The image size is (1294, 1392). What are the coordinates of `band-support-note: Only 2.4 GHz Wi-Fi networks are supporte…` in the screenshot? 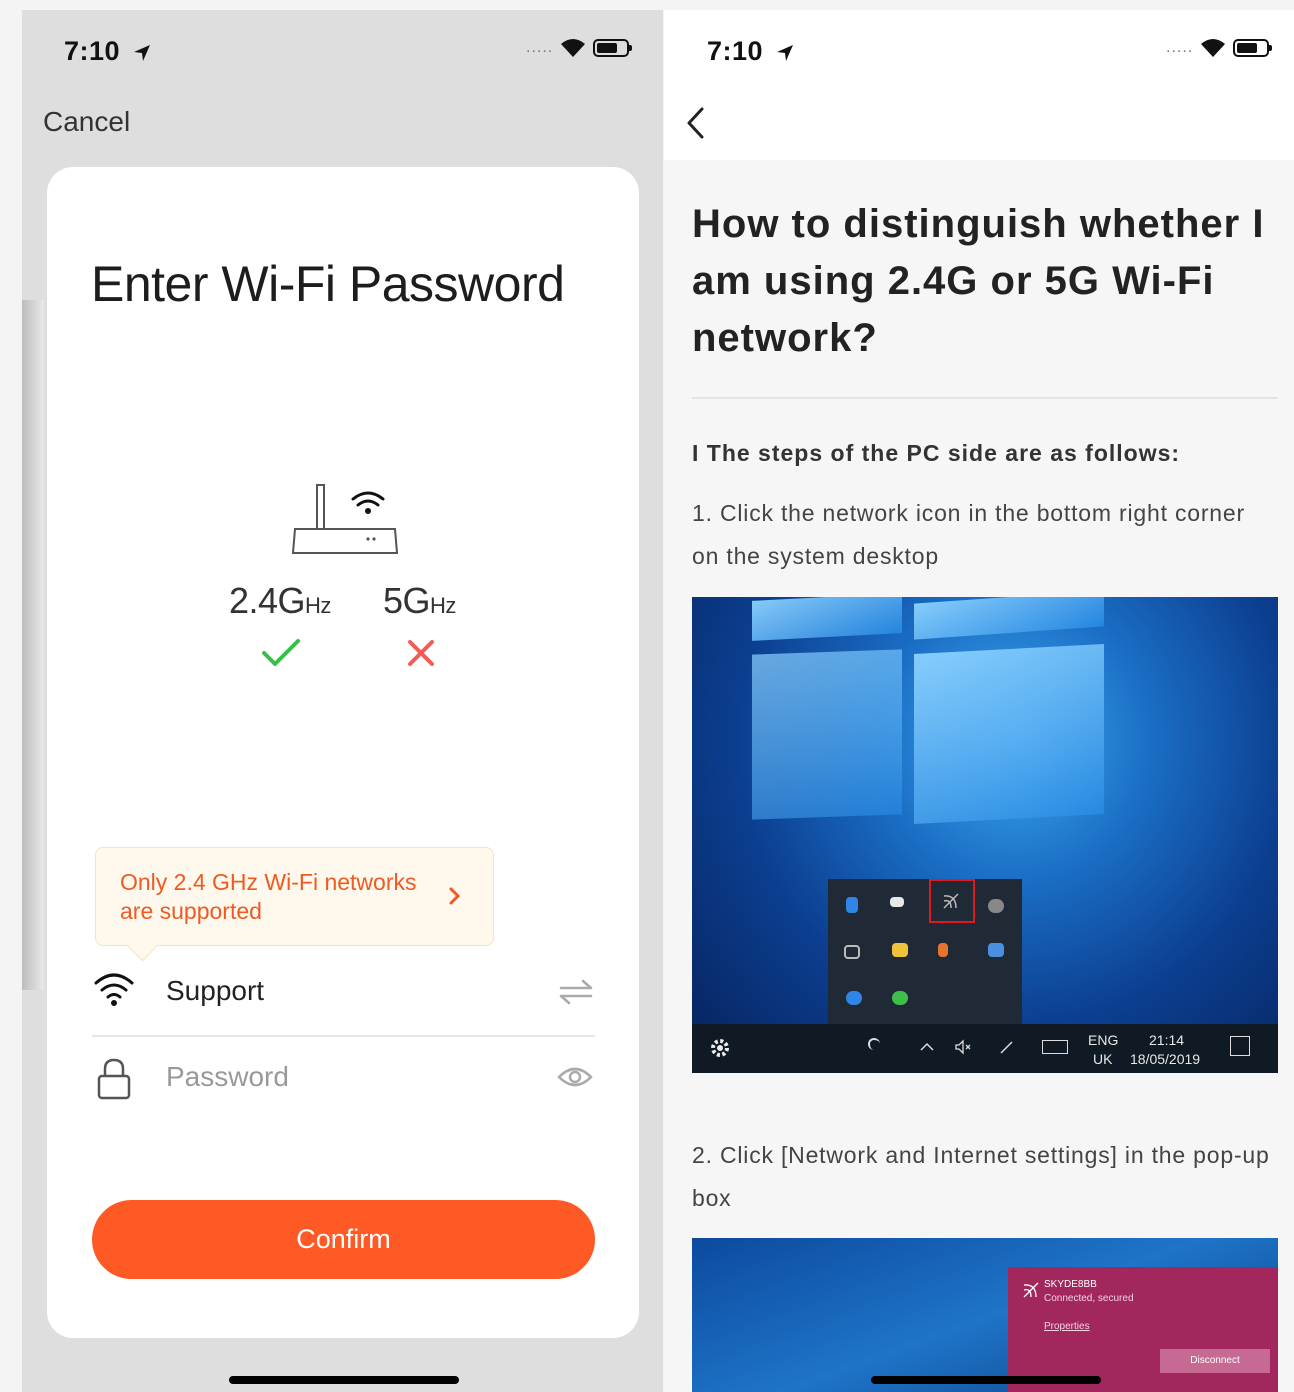 It's located at (294, 896).